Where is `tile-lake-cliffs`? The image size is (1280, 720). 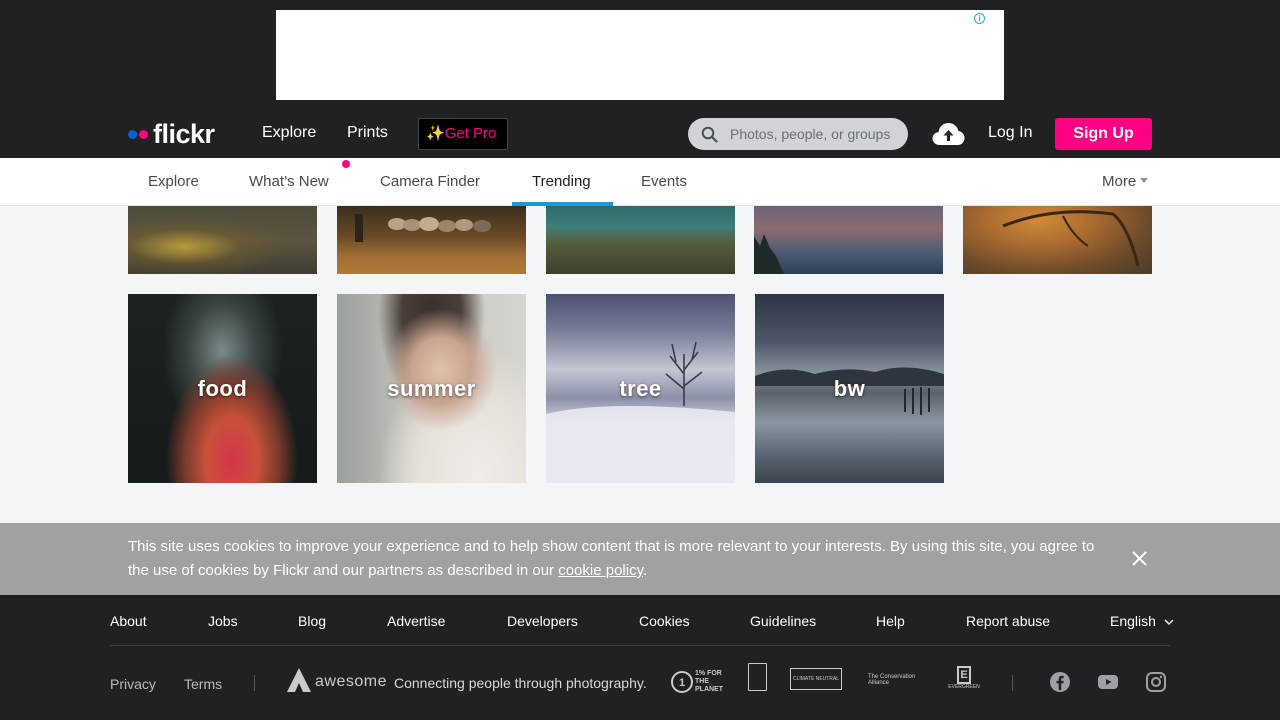 tile-lake-cliffs is located at coordinates (640, 240).